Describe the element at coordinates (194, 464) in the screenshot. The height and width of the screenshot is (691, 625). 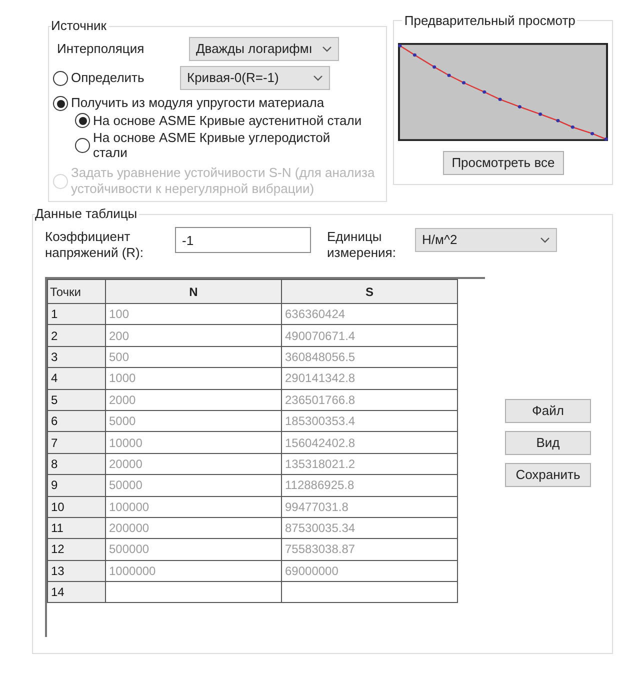
I see `table-cell: 20000` at that location.